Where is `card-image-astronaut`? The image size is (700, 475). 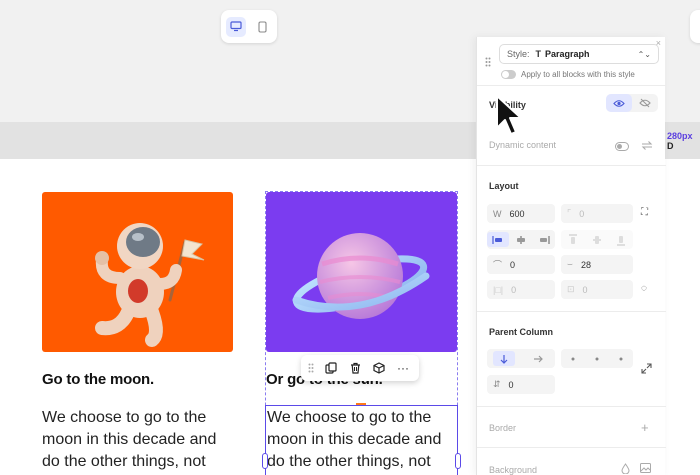
card-image-astronaut is located at coordinates (137, 272).